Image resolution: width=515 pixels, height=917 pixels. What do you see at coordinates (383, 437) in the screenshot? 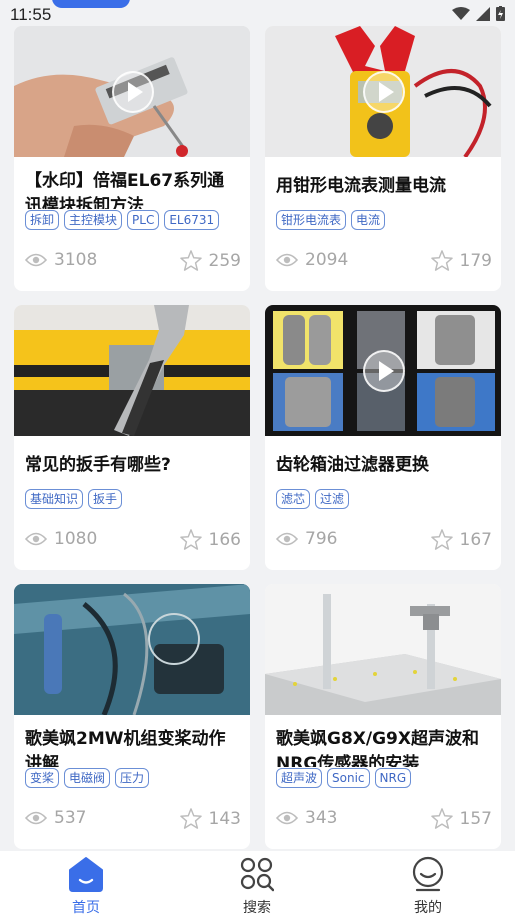
I see `video-card: 齿轮箱油过滤器更换 滤芯 过滤 796 167` at bounding box center [383, 437].